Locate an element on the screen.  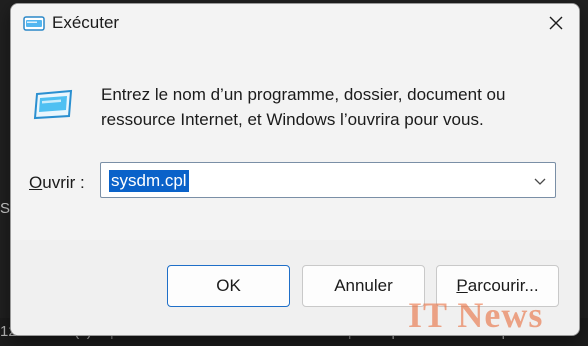
cancel-button: Annuler is located at coordinates (363, 286).